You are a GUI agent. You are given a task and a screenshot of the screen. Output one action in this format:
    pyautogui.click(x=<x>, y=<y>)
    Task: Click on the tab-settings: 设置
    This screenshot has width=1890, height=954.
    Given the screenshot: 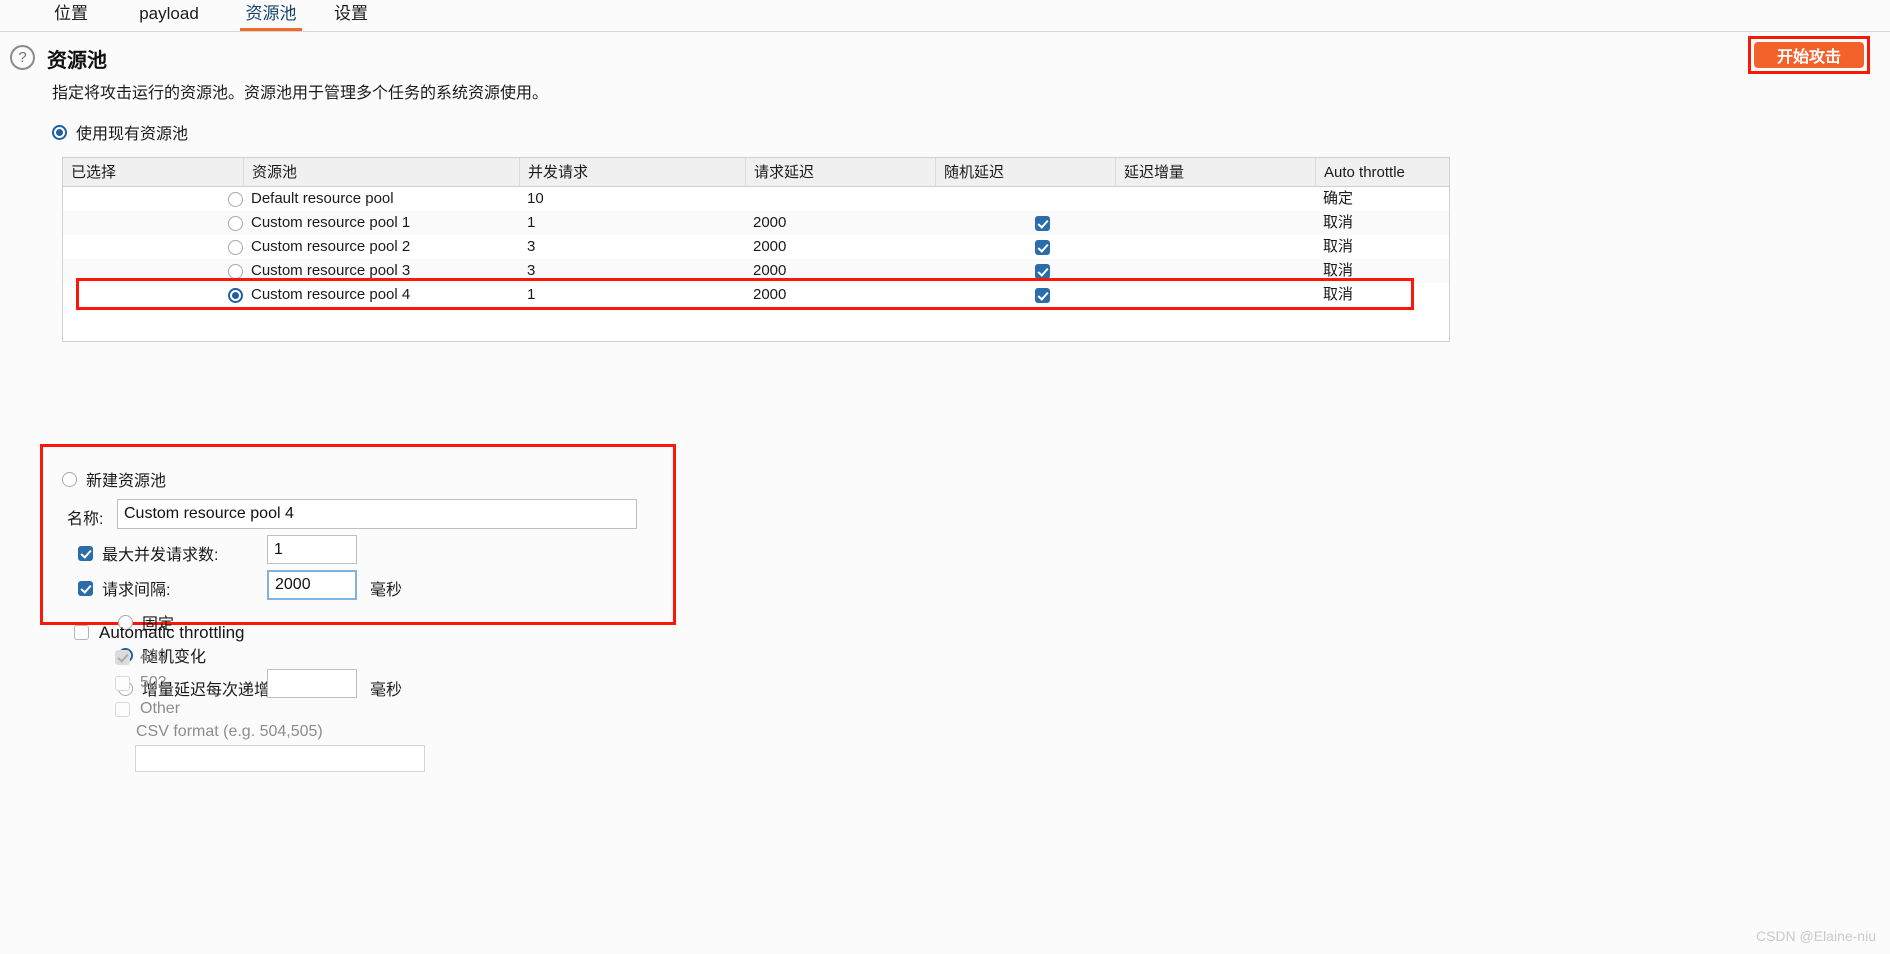 What is the action you would take?
    pyautogui.click(x=351, y=15)
    